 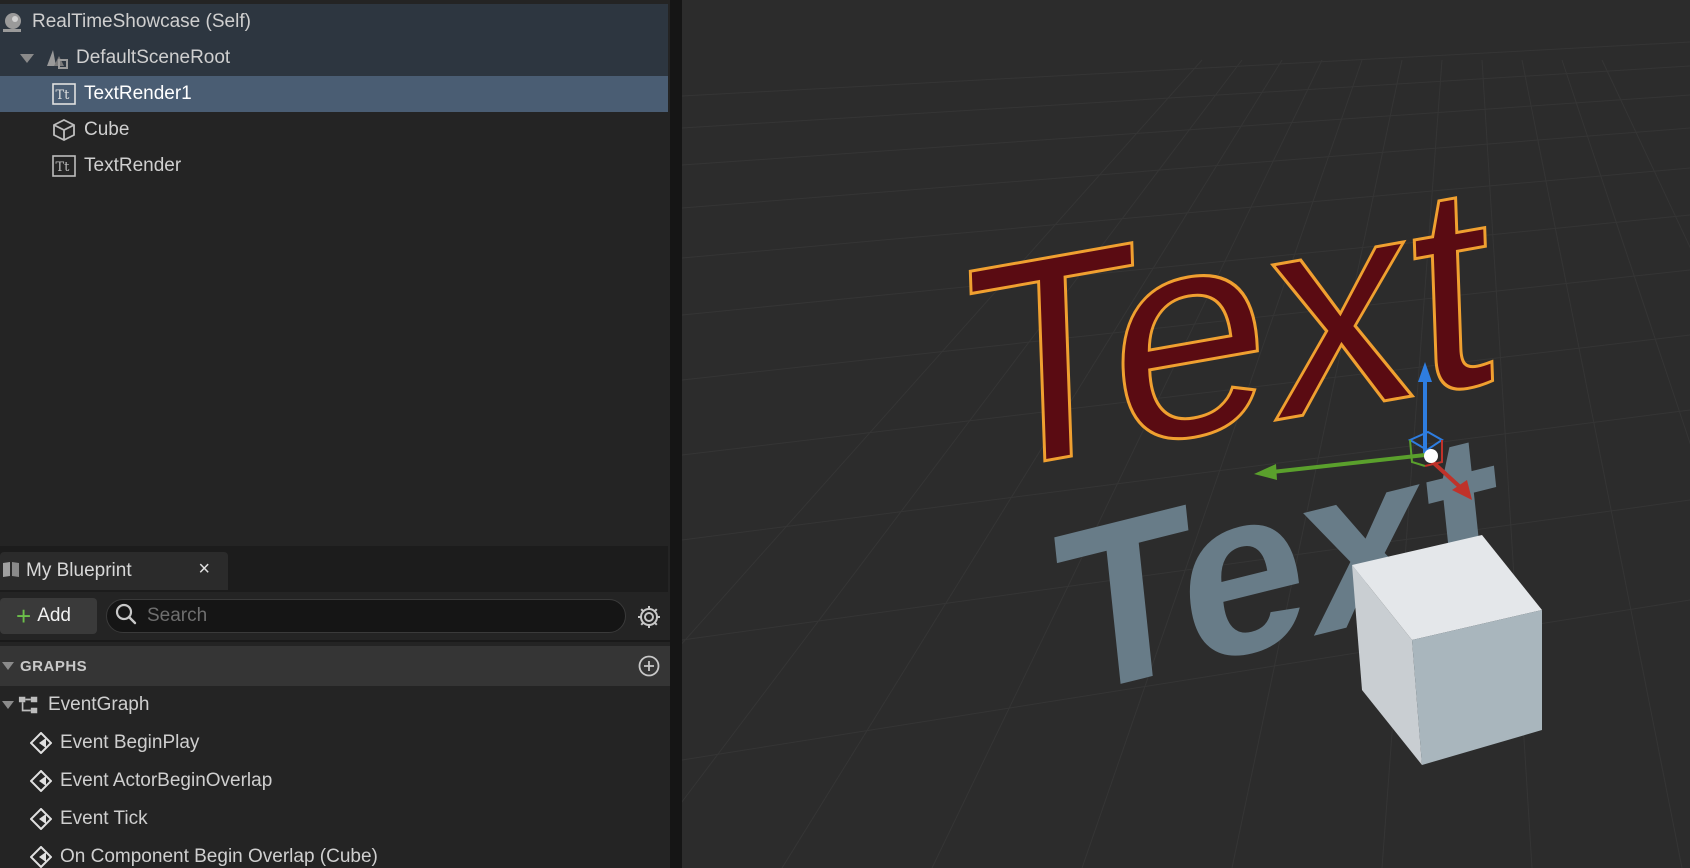 I want to click on plus-icon: +, so click(x=24, y=616).